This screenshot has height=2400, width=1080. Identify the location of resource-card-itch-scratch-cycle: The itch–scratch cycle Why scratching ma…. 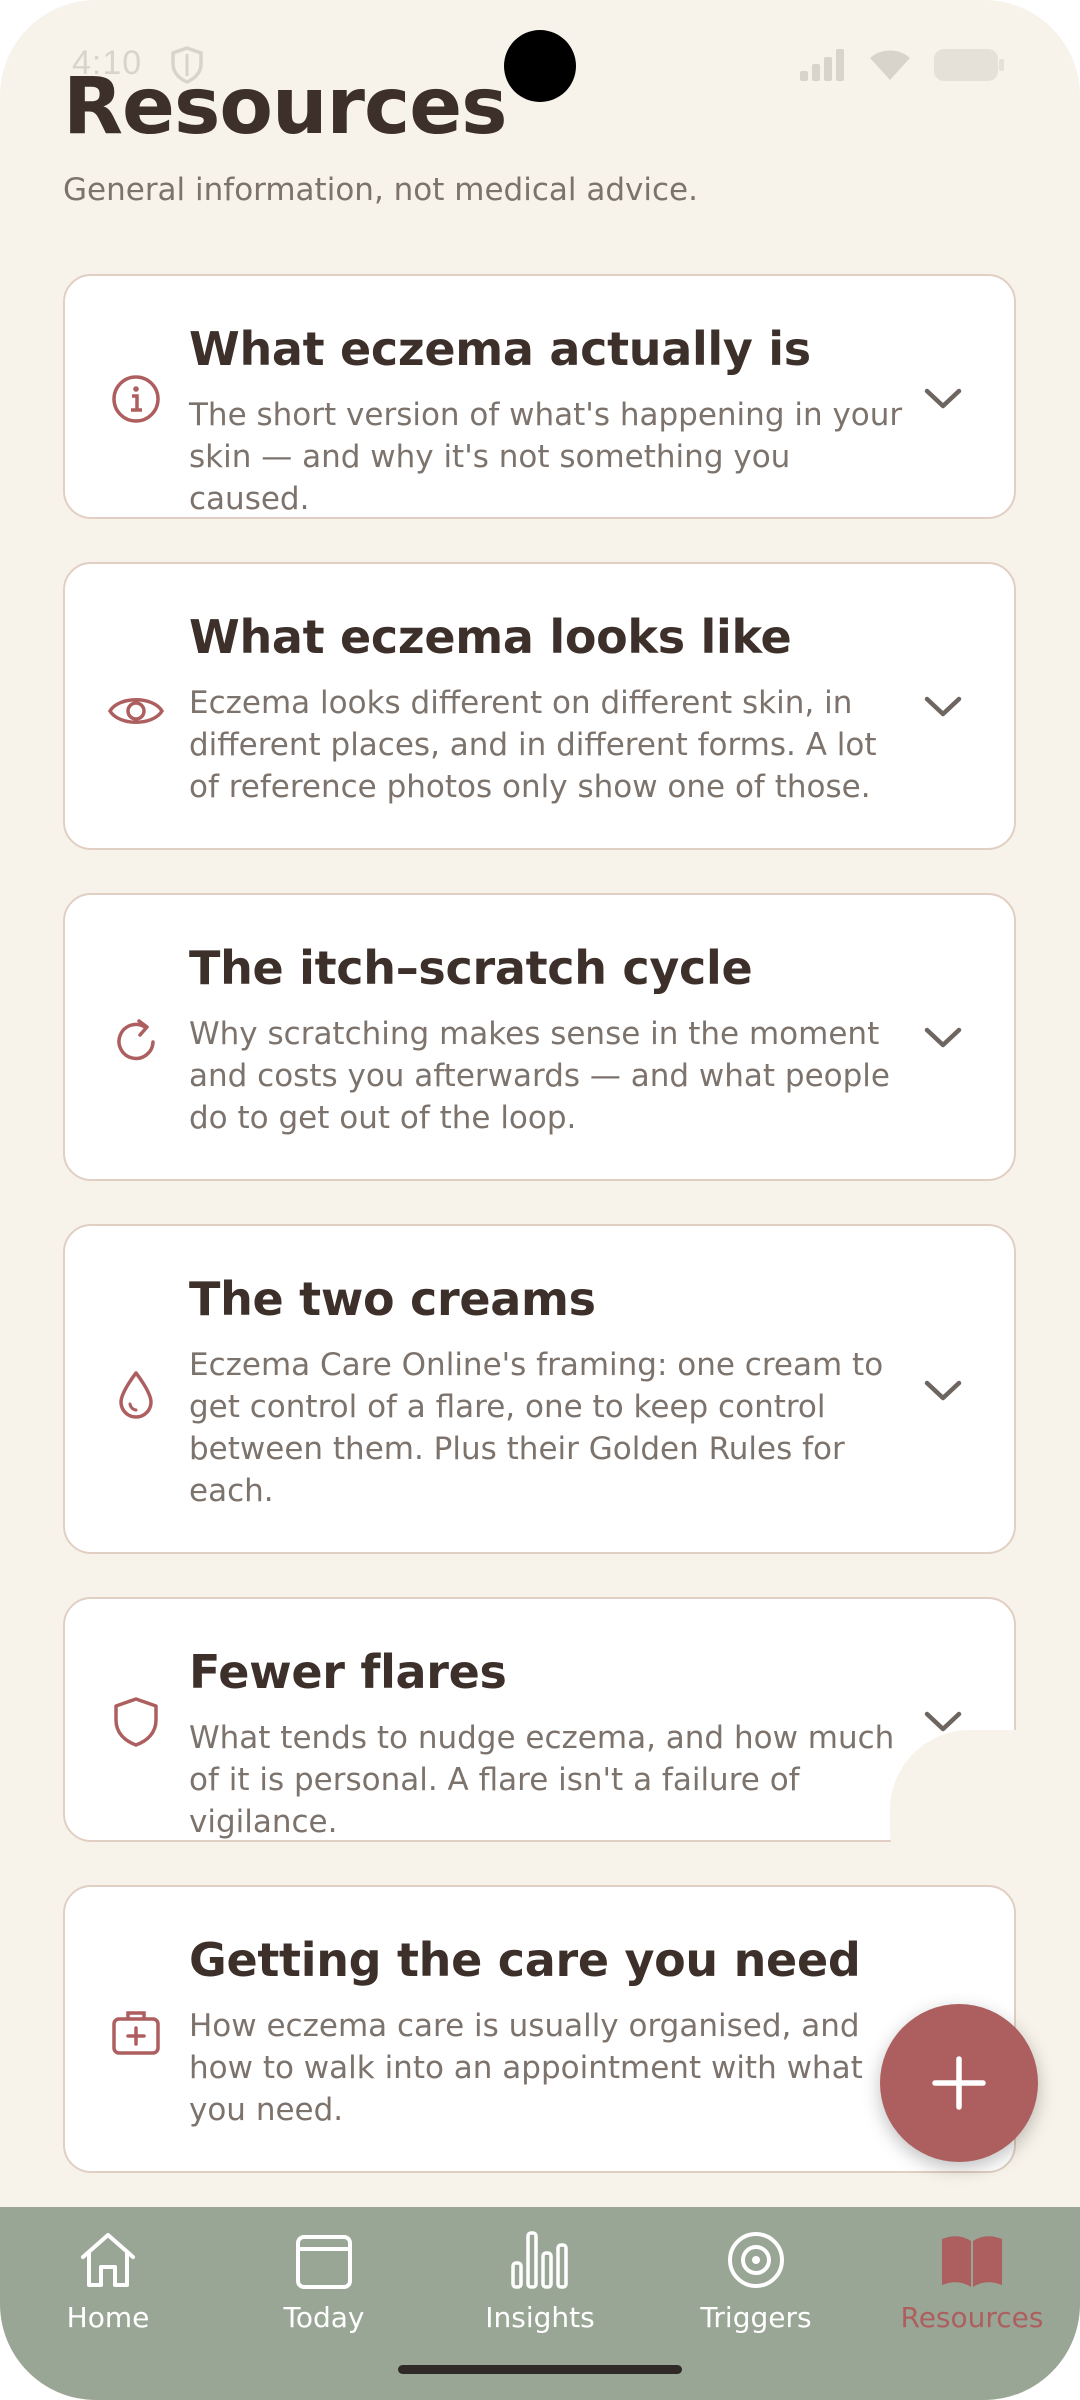
(539, 1037).